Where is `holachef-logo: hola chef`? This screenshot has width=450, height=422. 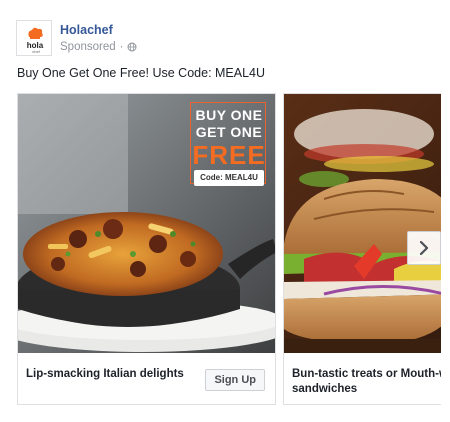
holachef-logo: hola chef is located at coordinates (34, 38).